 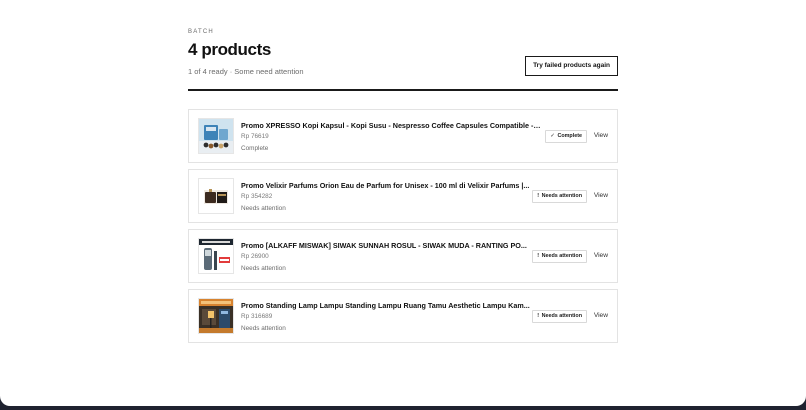 What do you see at coordinates (216, 136) in the screenshot?
I see `coffee-capsule-product-icon` at bounding box center [216, 136].